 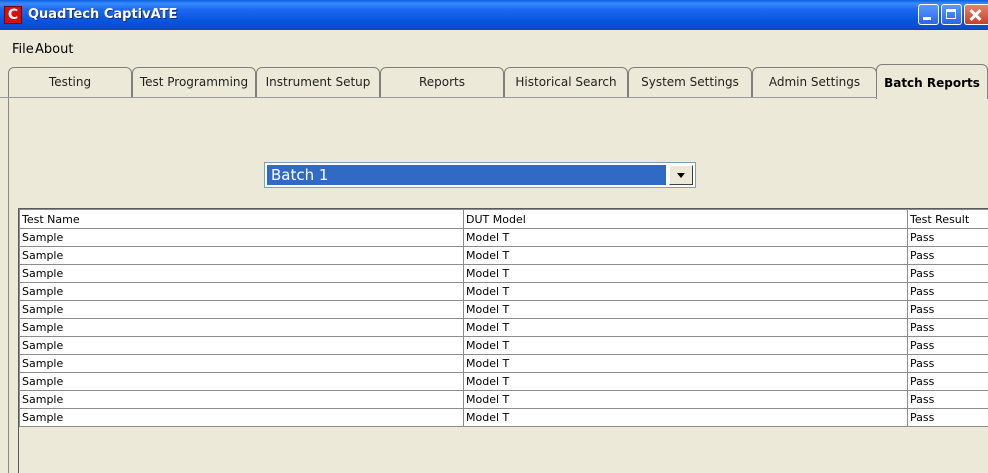 I want to click on app-logo-icon: C, so click(x=13, y=15).